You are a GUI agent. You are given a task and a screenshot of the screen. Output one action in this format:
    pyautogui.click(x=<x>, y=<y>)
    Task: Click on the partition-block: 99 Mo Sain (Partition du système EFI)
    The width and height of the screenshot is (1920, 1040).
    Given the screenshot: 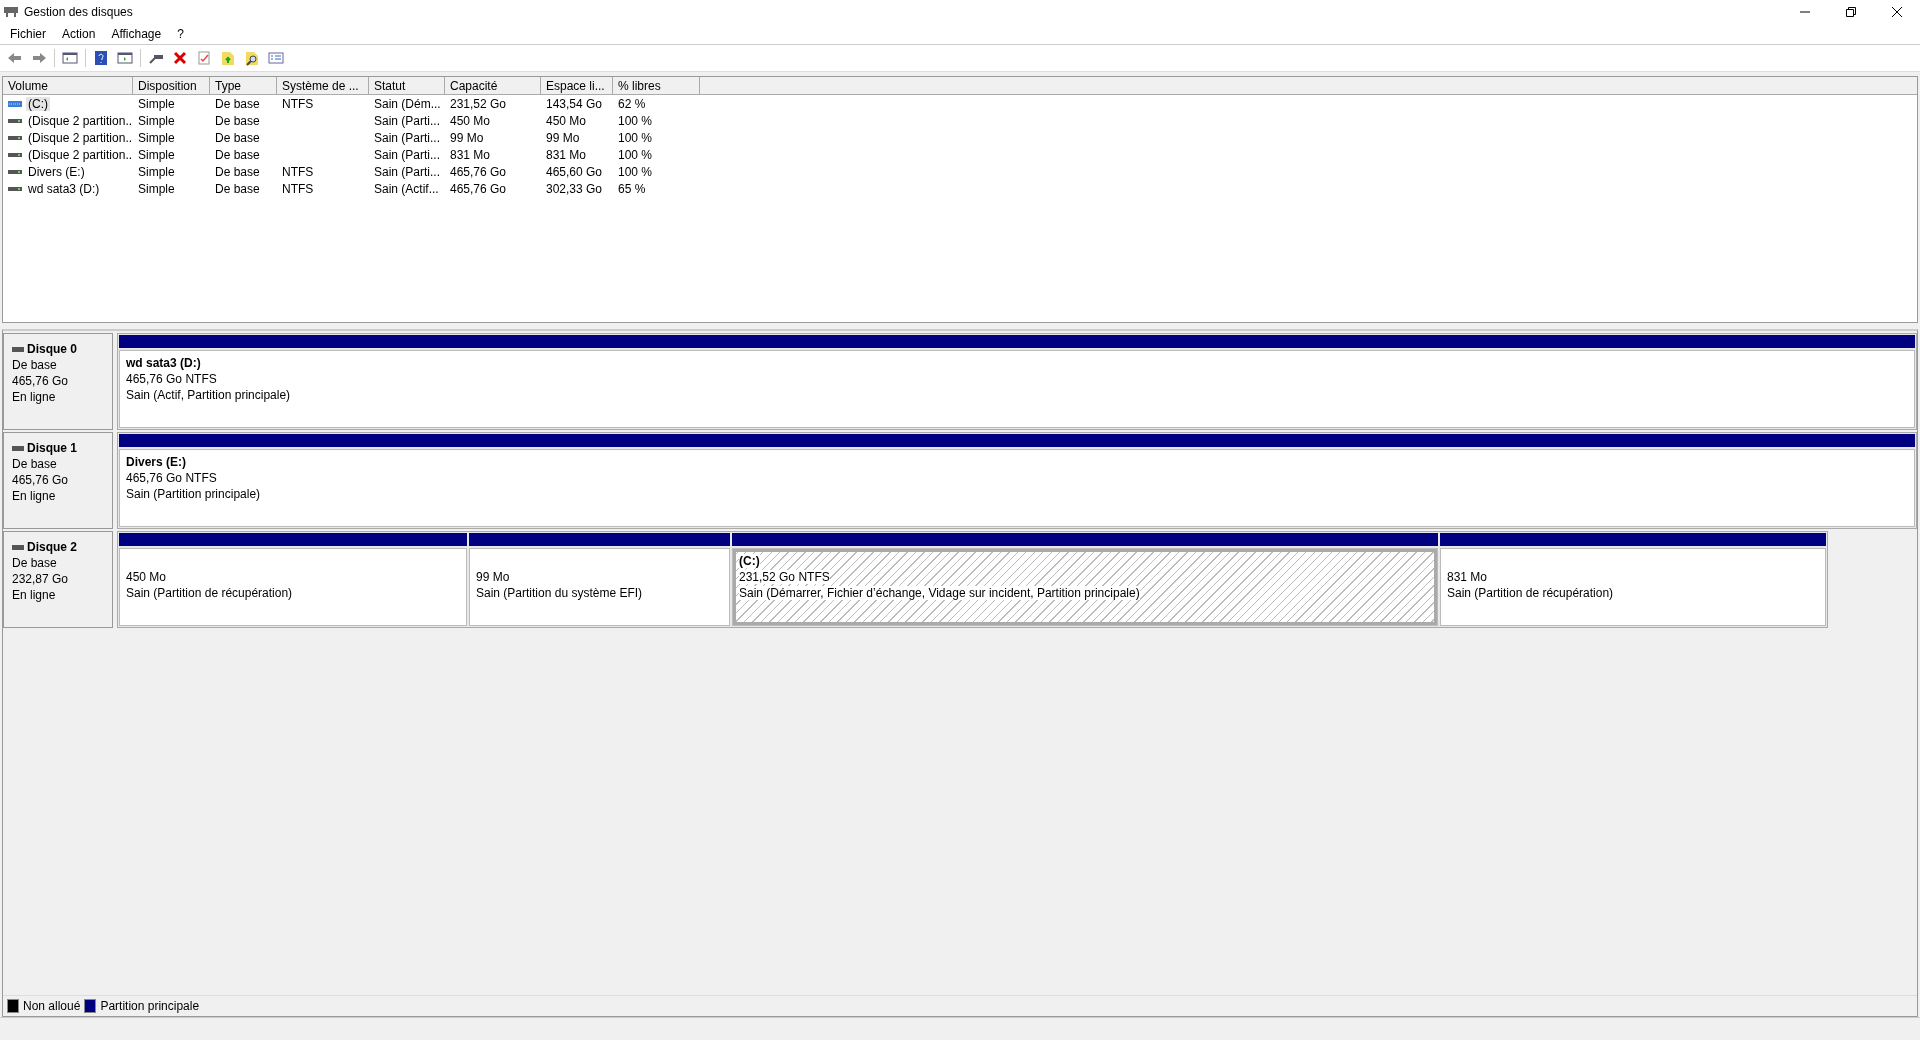 What is the action you would take?
    pyautogui.click(x=599, y=587)
    